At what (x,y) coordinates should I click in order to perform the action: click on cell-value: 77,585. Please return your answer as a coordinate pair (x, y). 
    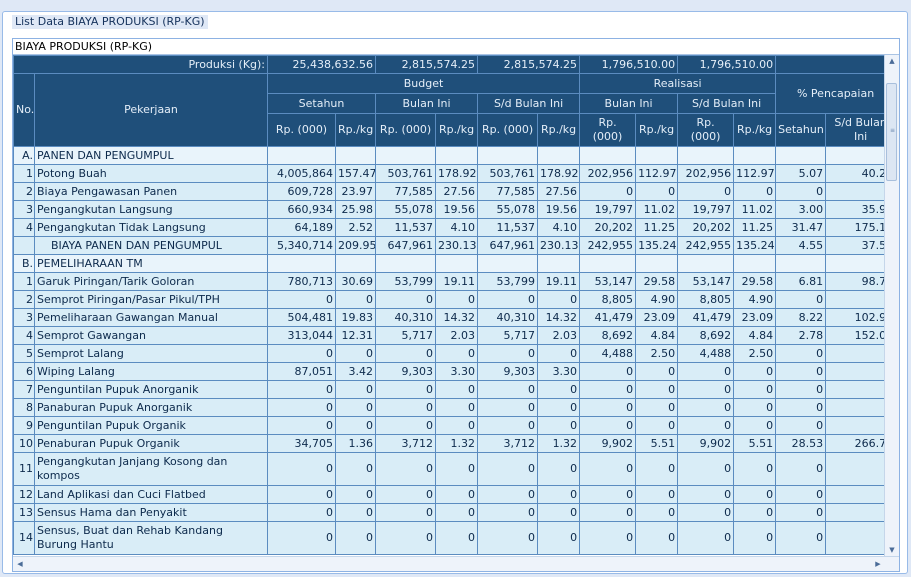
    Looking at the image, I should click on (406, 191).